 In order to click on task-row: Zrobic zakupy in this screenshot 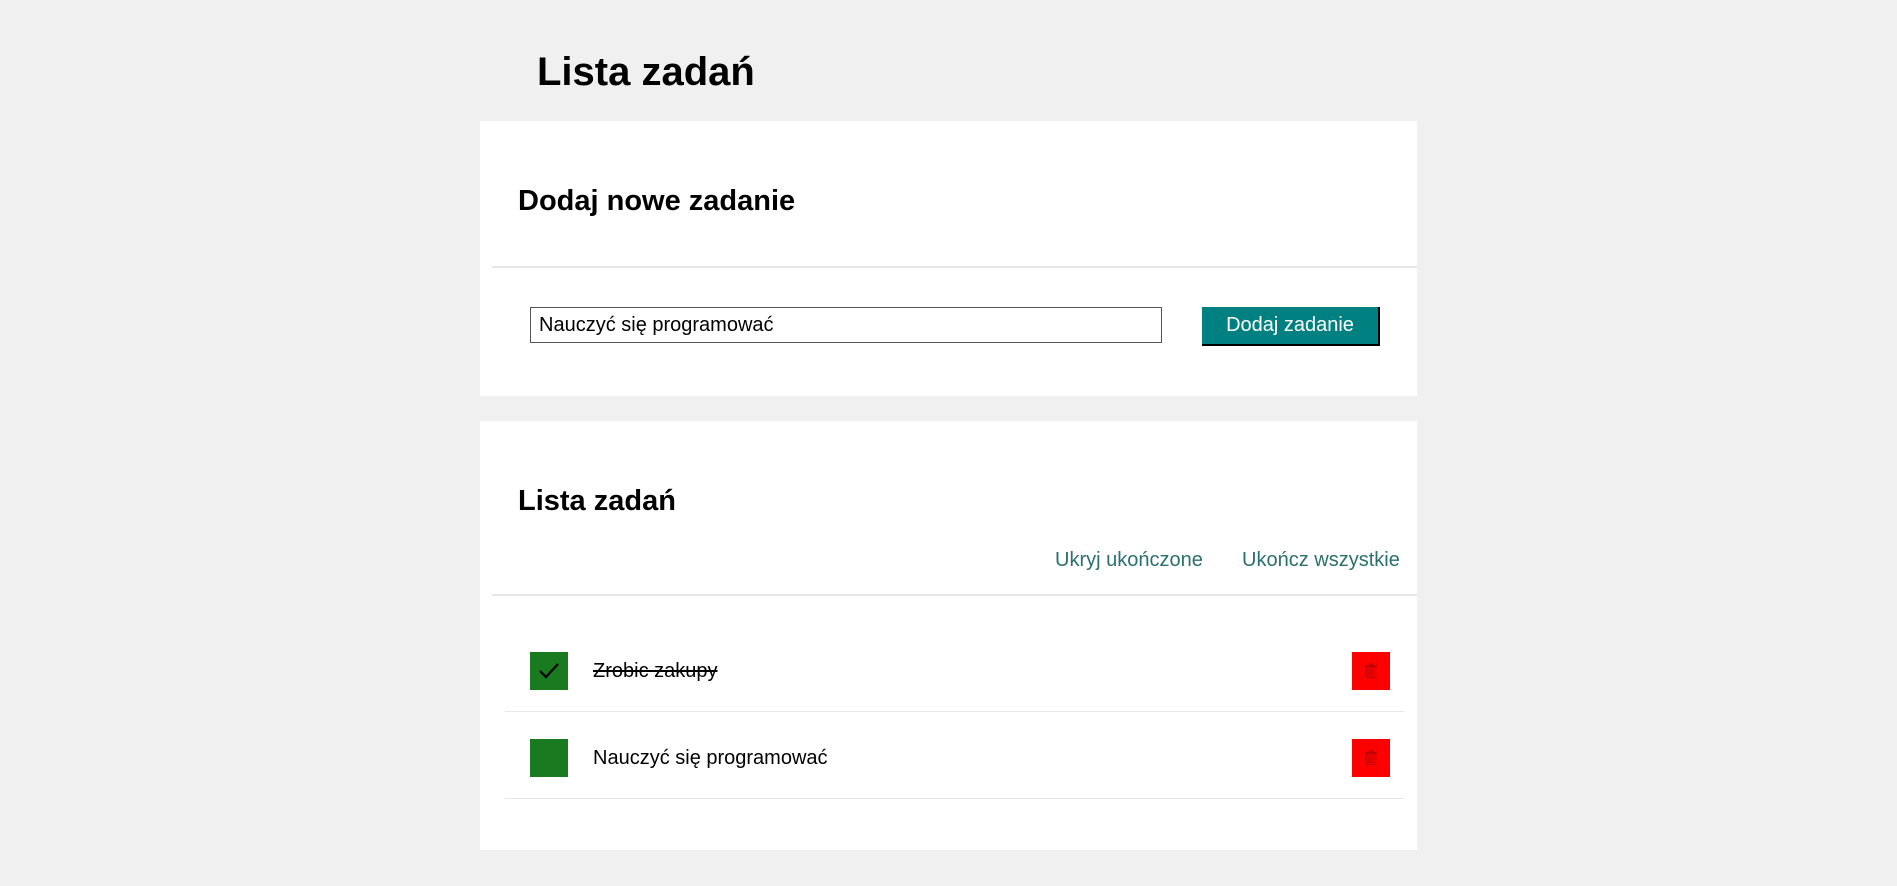, I will do `click(954, 668)`.